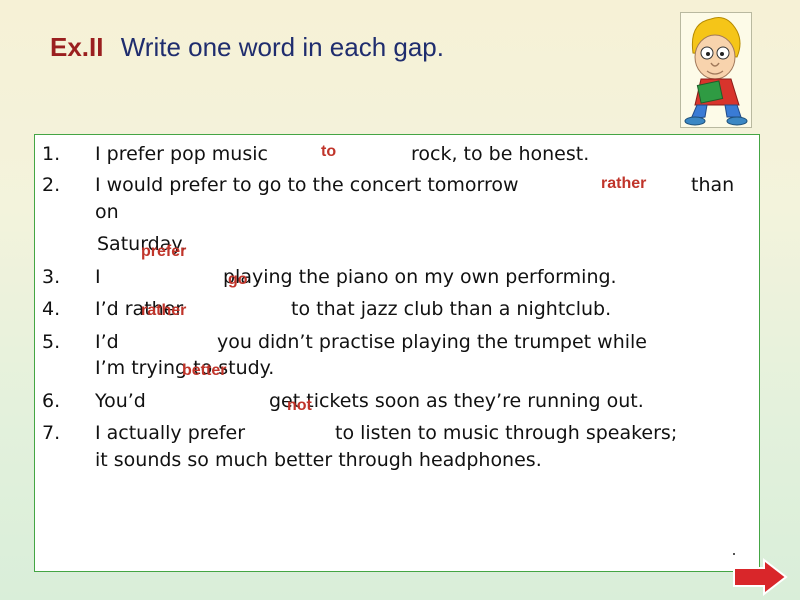 Image resolution: width=800 pixels, height=600 pixels. Describe the element at coordinates (51, 309) in the screenshot. I see `item-number: 4.` at that location.